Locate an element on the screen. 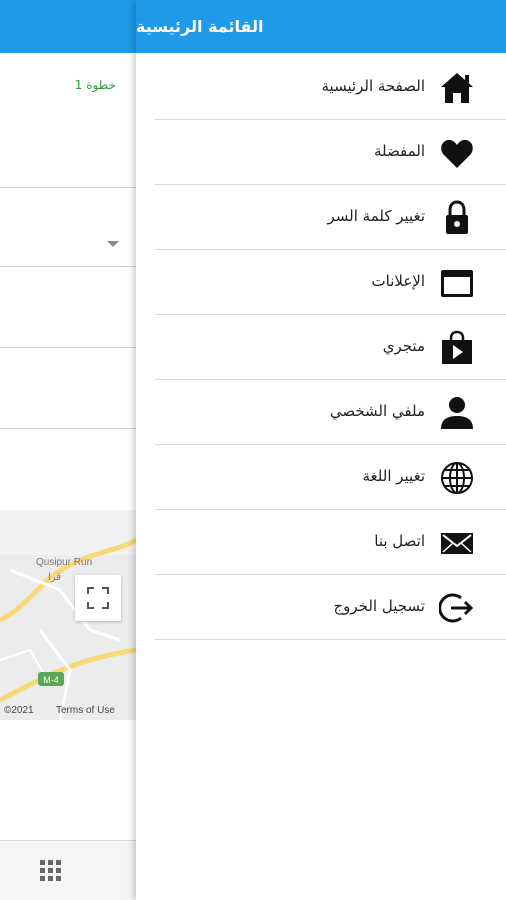 The width and height of the screenshot is (506, 900). logout-icon is located at coordinates (457, 608).